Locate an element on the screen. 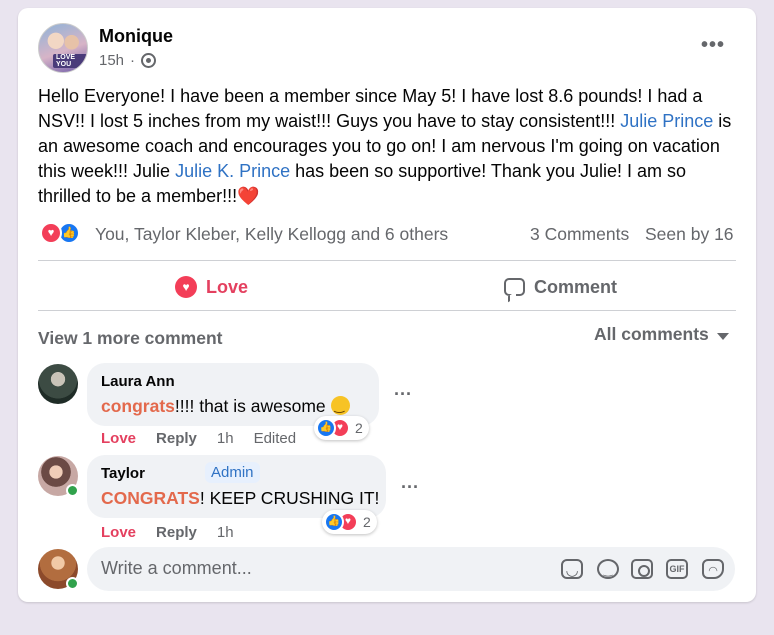  comment-edited: Edited is located at coordinates (275, 438).